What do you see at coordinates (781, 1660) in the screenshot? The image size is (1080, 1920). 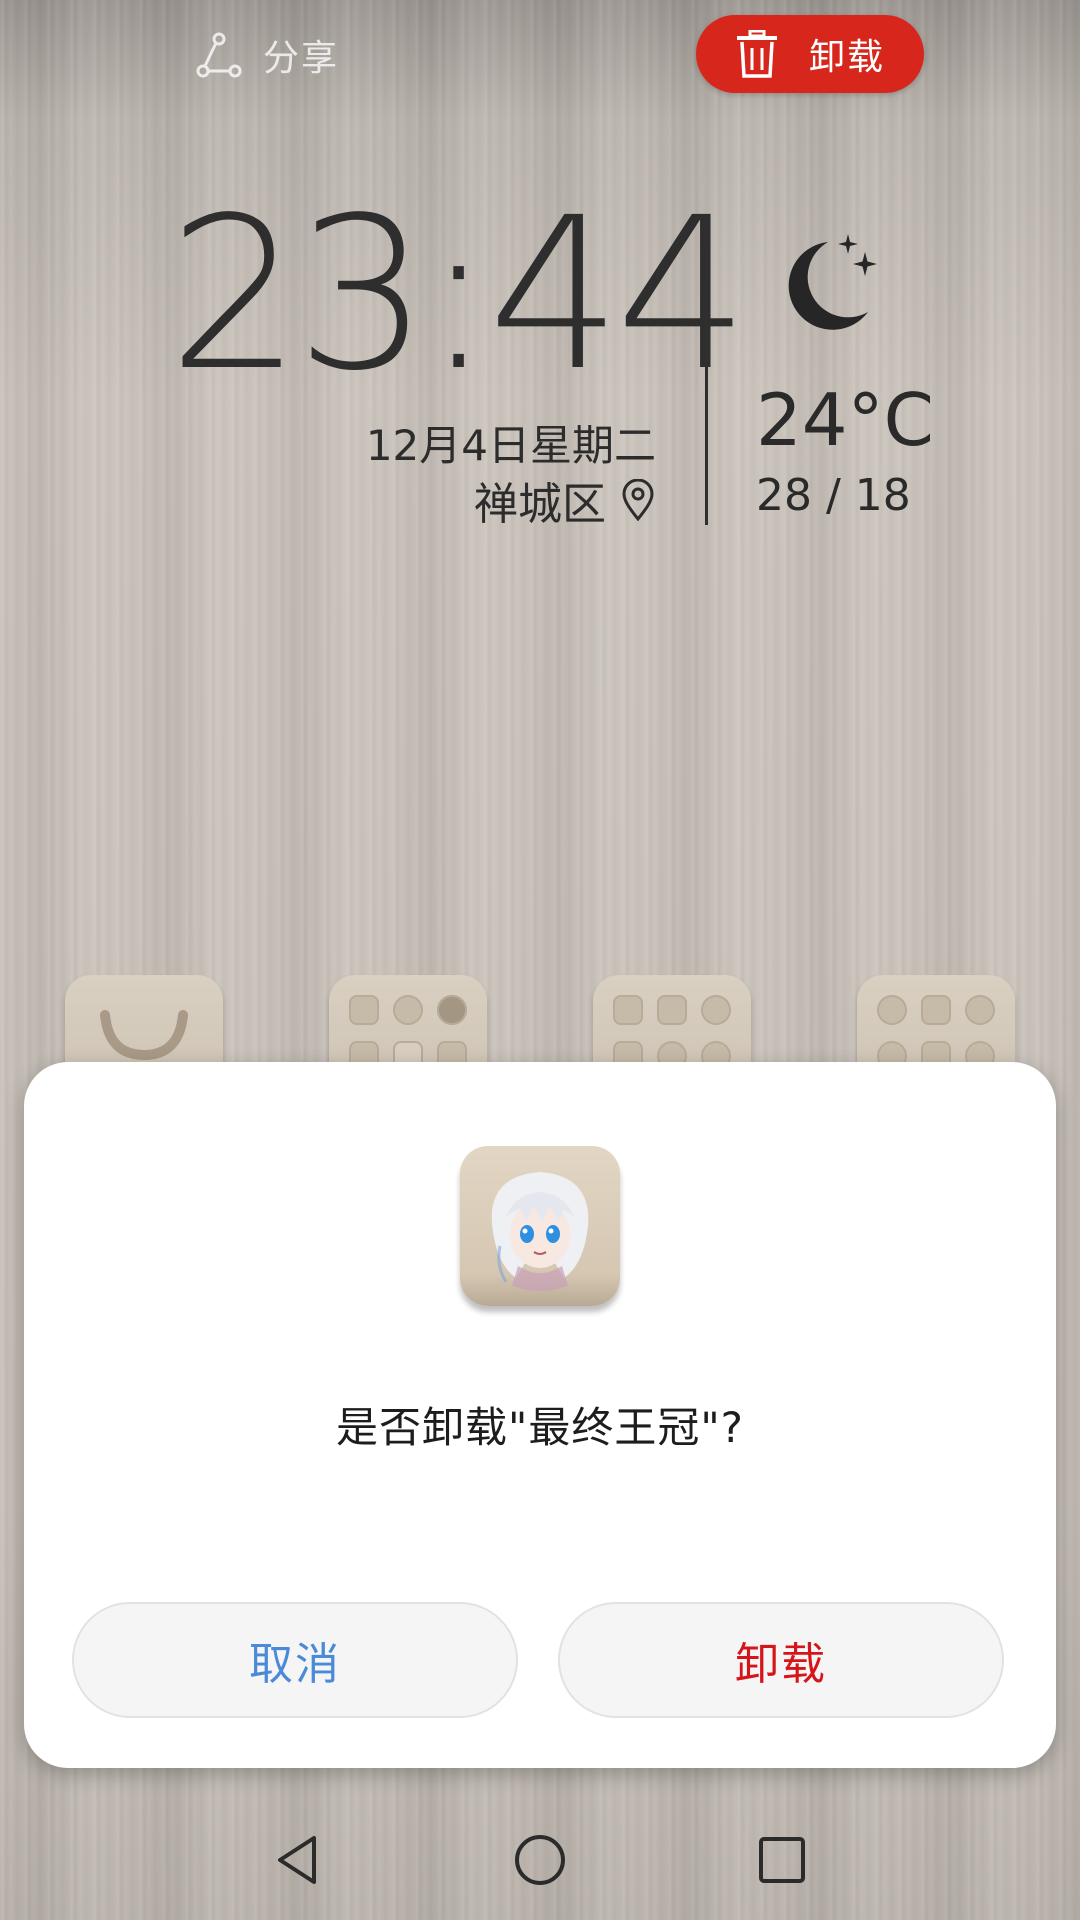 I see `confirm-uninstall-button: 卸载` at bounding box center [781, 1660].